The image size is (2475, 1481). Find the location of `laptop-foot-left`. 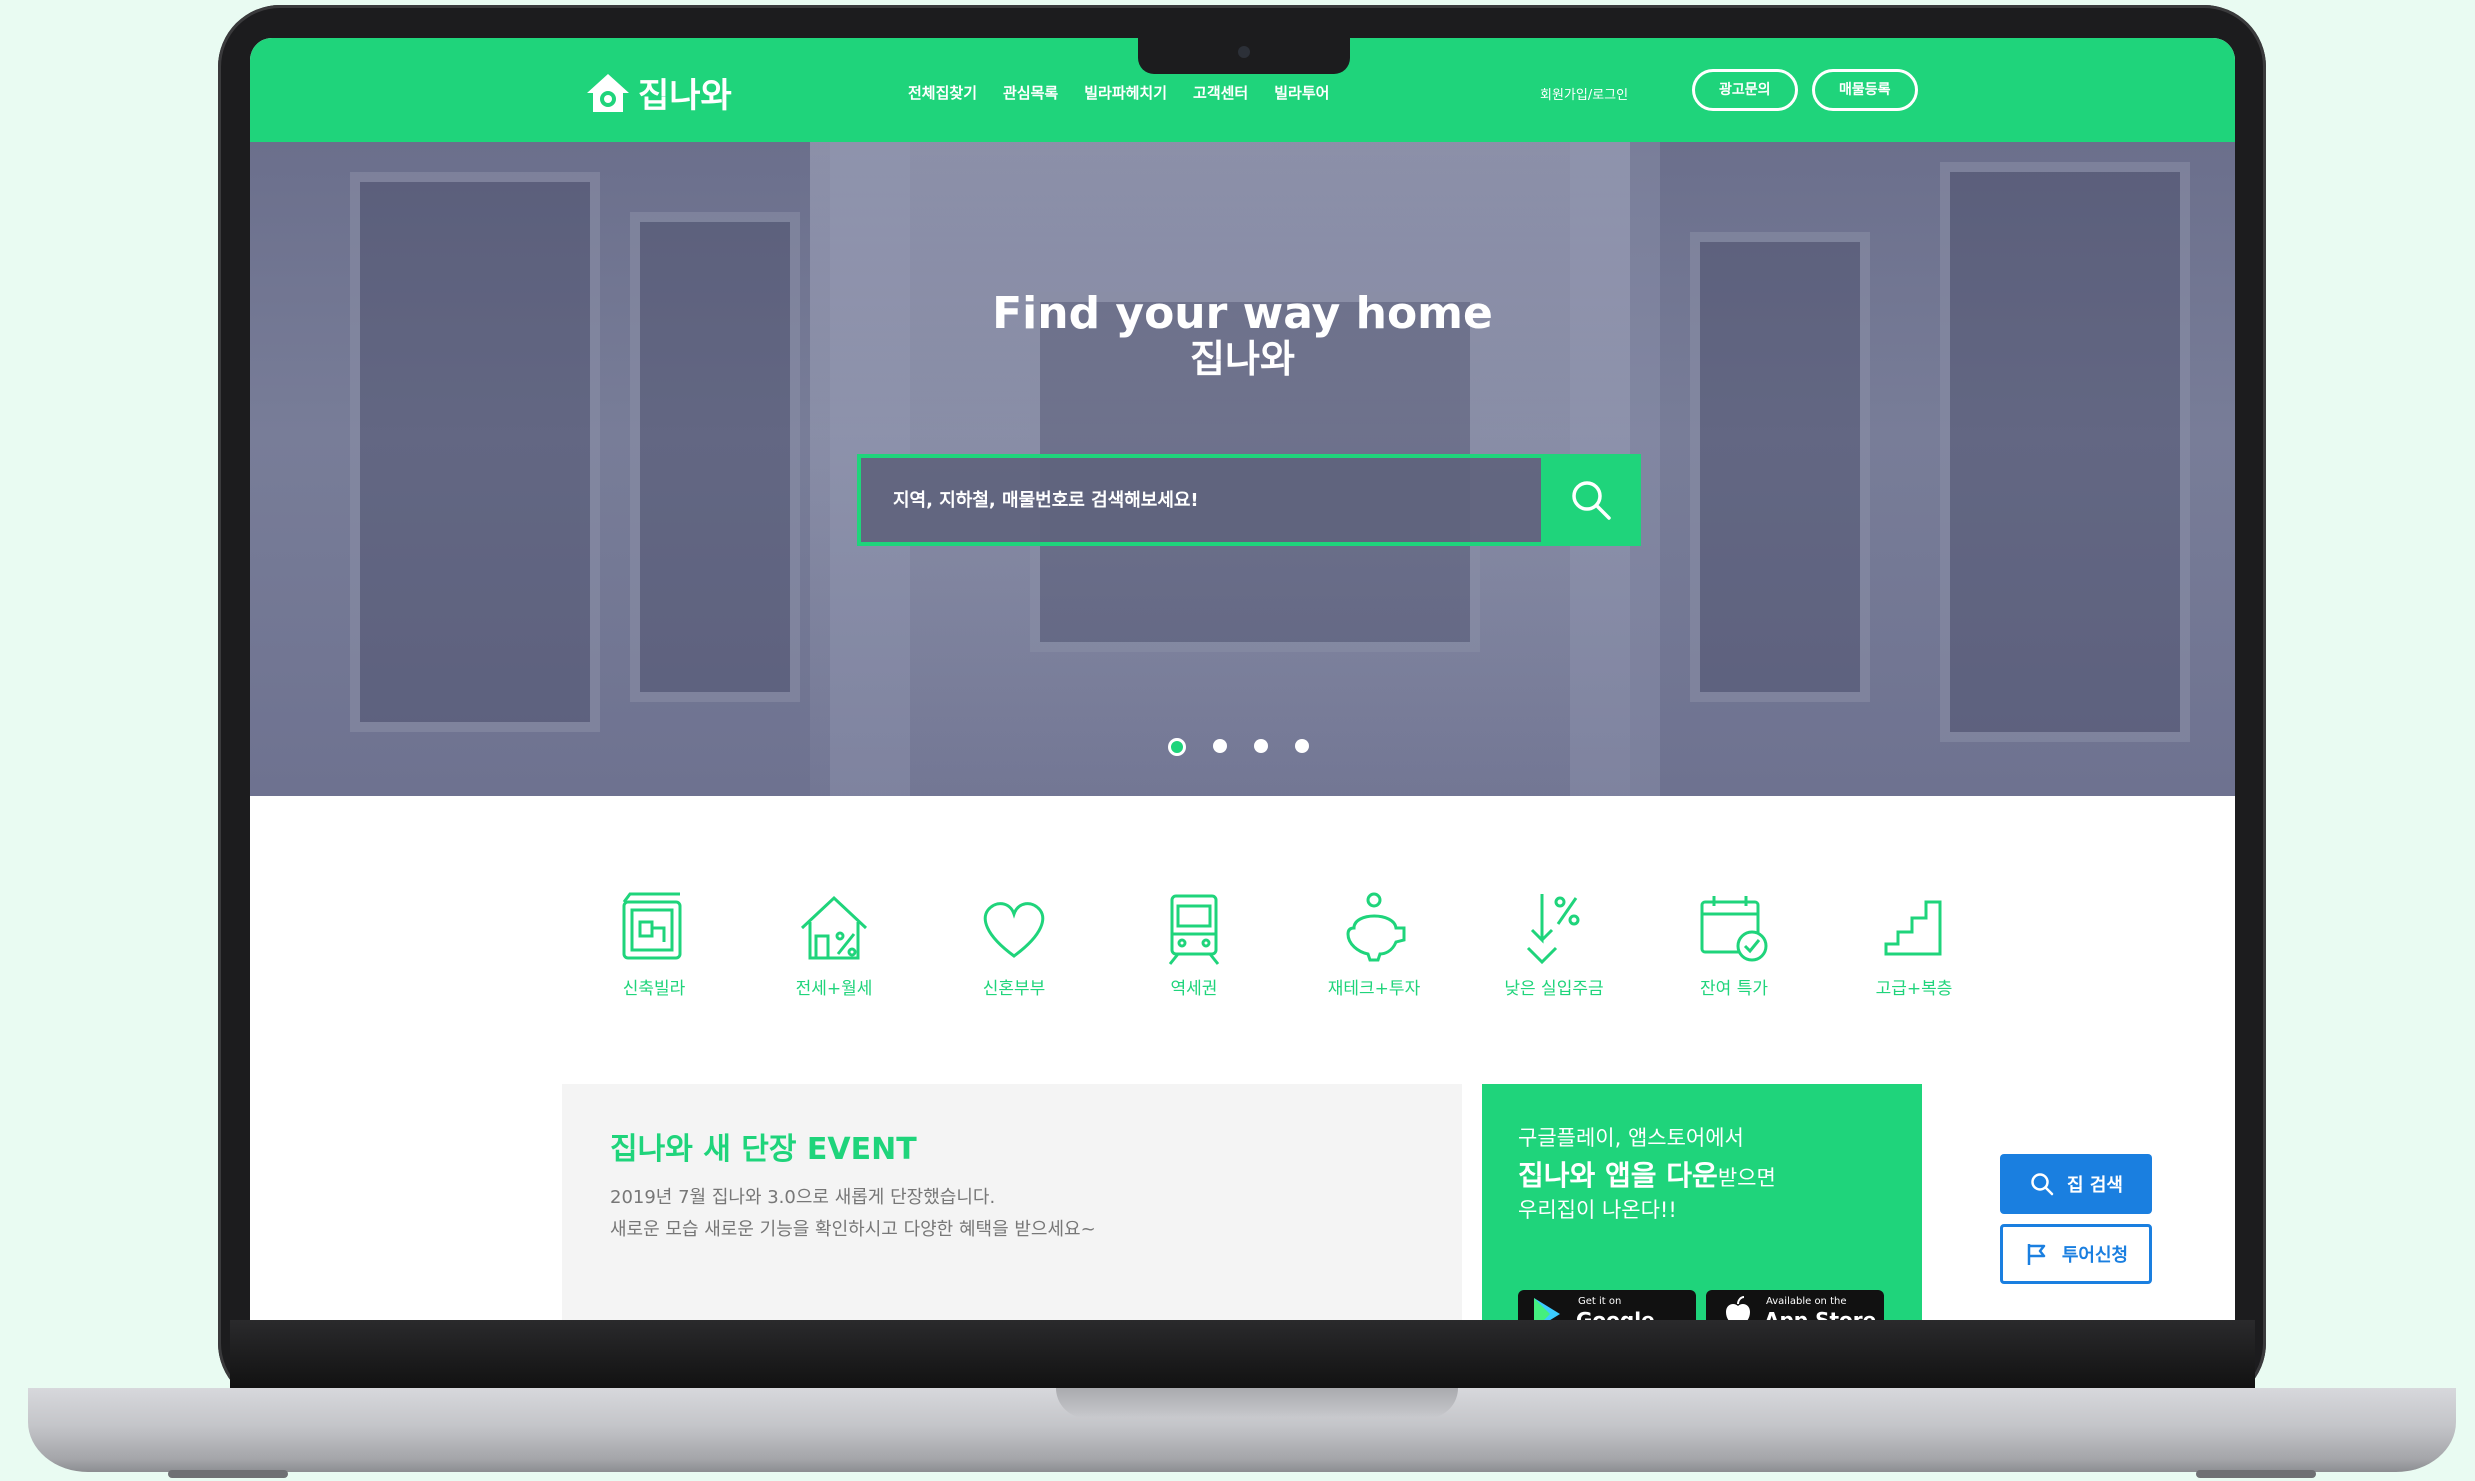

laptop-foot-left is located at coordinates (228, 1474).